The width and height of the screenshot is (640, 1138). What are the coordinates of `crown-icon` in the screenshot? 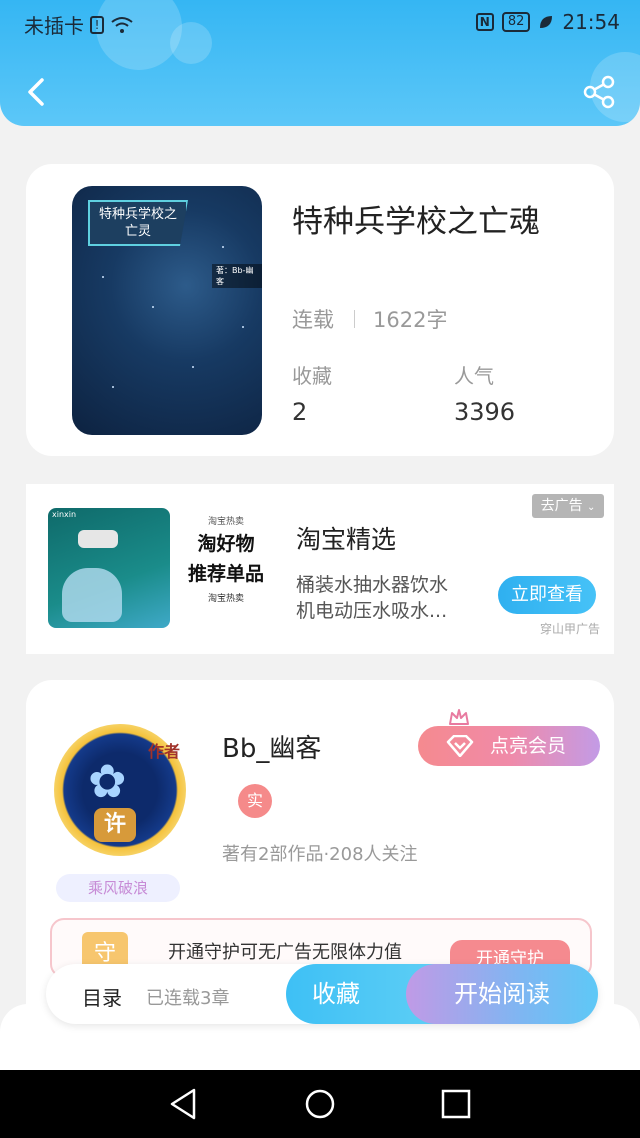 It's located at (459, 717).